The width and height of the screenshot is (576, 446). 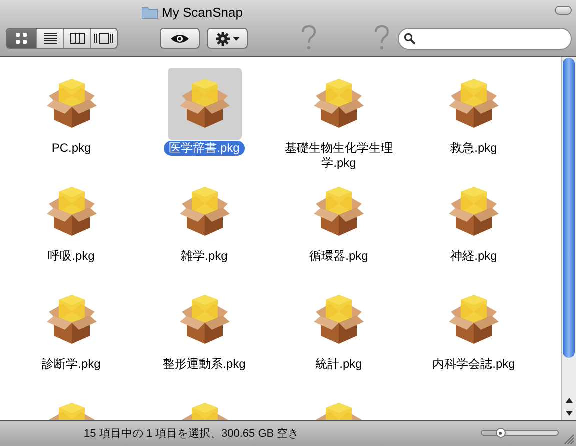 What do you see at coordinates (563, 10) in the screenshot?
I see `toolbar-toggle-button` at bounding box center [563, 10].